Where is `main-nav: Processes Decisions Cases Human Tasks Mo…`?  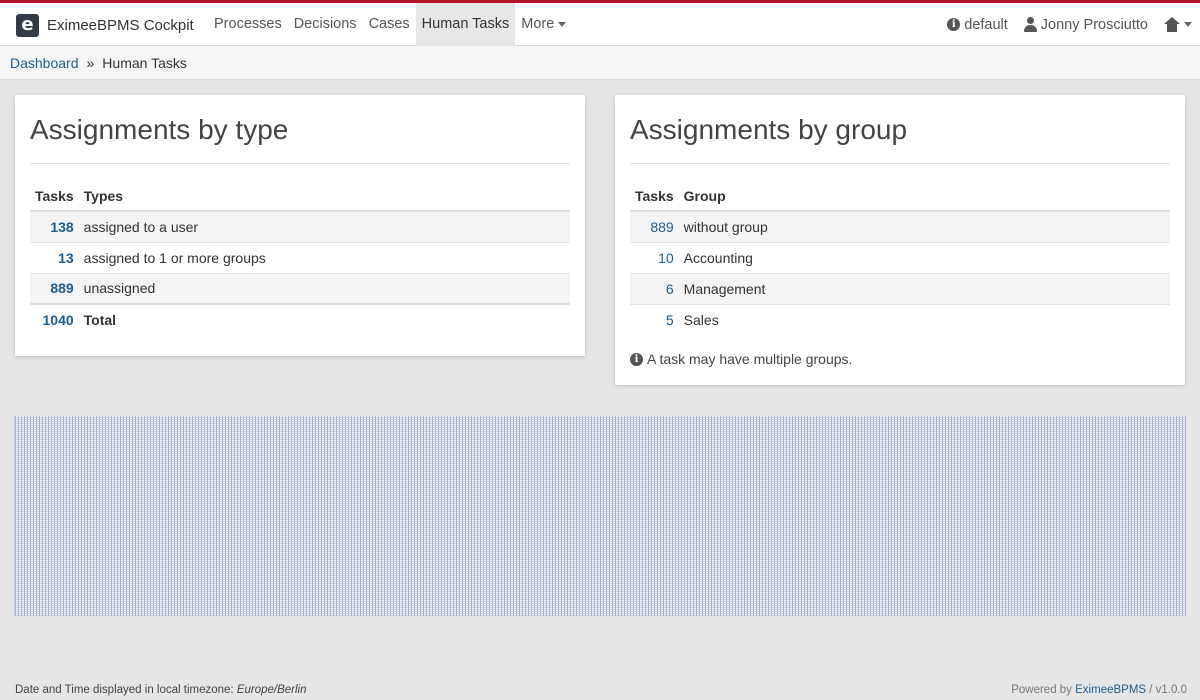
main-nav: Processes Decisions Cases Human Tasks Mo… is located at coordinates (390, 24).